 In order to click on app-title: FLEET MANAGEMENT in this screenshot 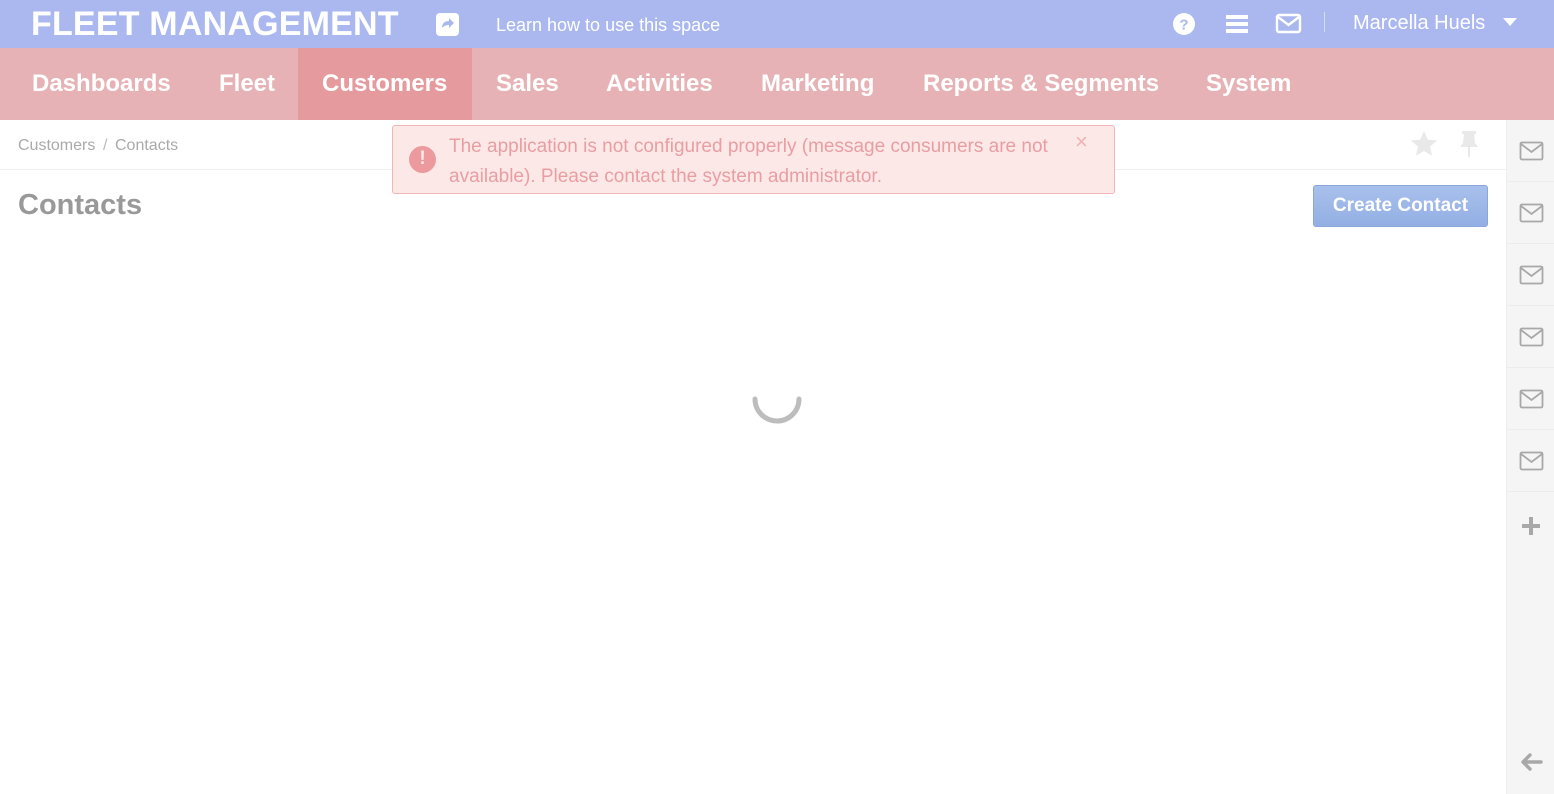, I will do `click(215, 24)`.